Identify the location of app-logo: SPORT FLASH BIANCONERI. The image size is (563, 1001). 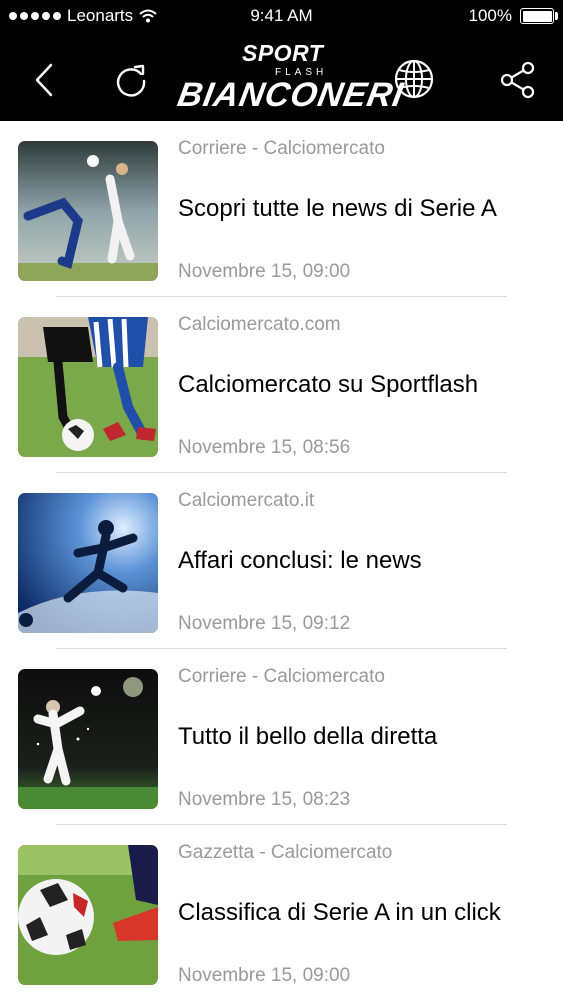
(307, 79).